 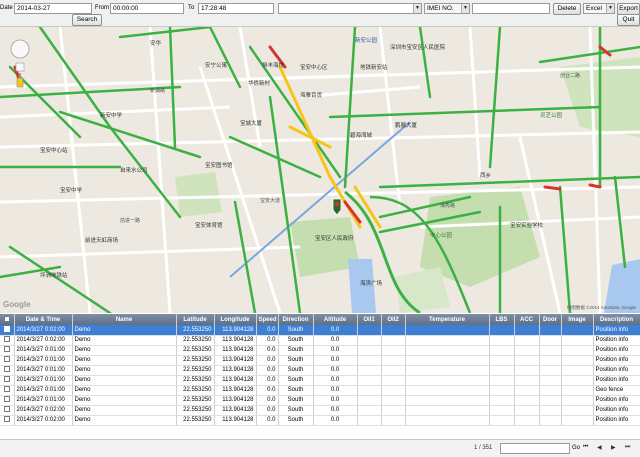 What do you see at coordinates (628, 20) in the screenshot?
I see `quit-button: Quit` at bounding box center [628, 20].